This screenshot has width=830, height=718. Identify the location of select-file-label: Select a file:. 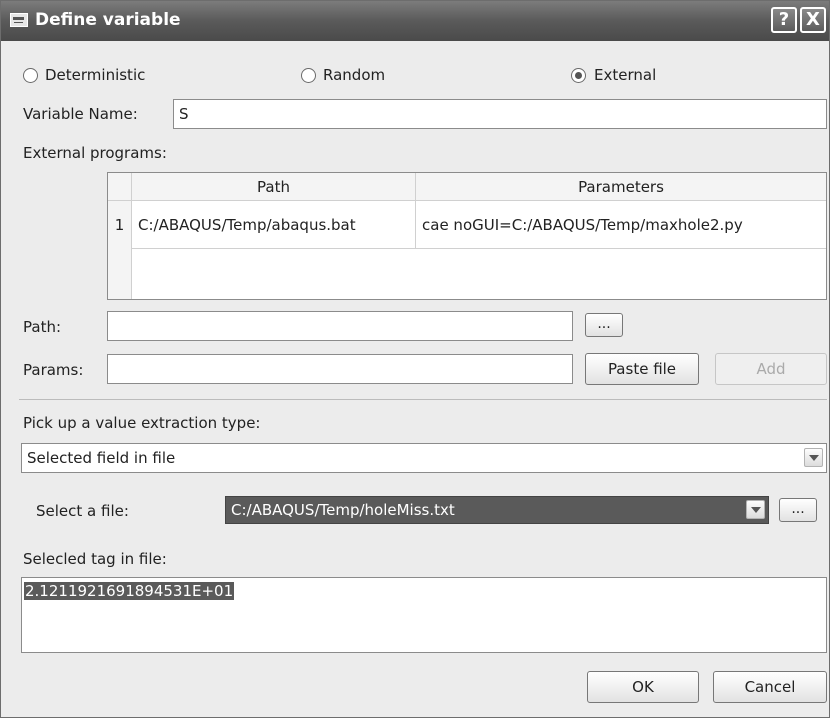
(82, 511).